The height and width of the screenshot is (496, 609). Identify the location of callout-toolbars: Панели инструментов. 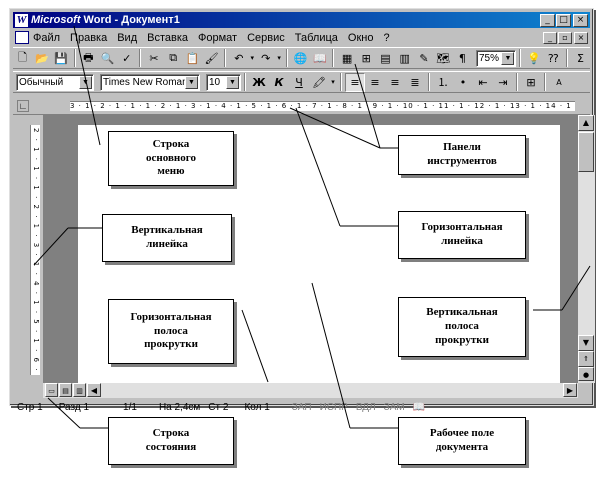
(462, 155).